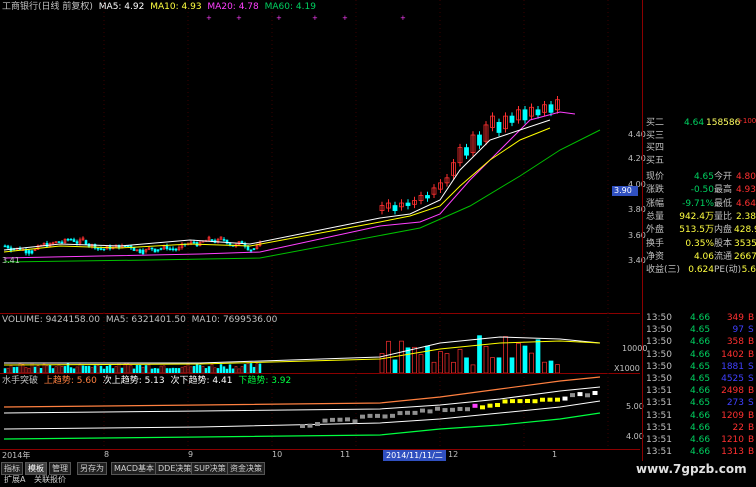  I want to click on tick-row: 13:50 4.65 4525 S, so click(701, 379).